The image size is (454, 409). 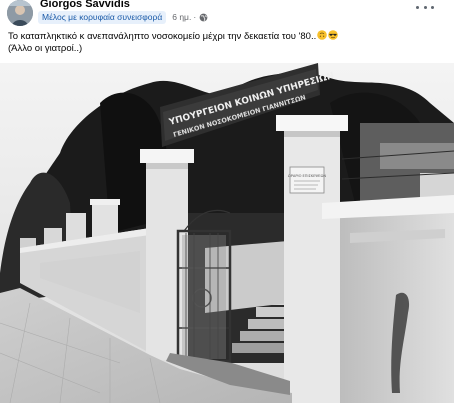 I want to click on plaque-text: ΩΡΑΡΙΟ ΕΠΙΣΚΕΨΕΩΝ, so click(x=307, y=176).